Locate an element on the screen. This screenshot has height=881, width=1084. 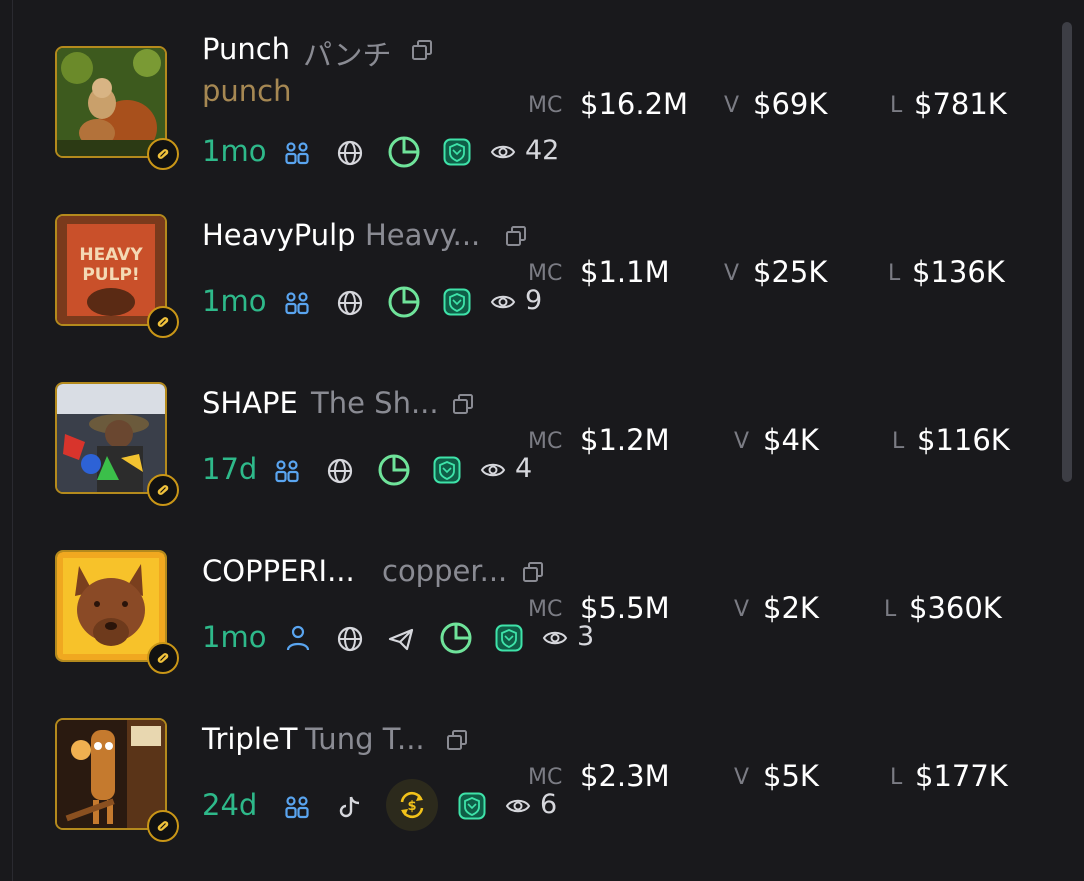
token-ticker: HeavyPulp is located at coordinates (279, 235).